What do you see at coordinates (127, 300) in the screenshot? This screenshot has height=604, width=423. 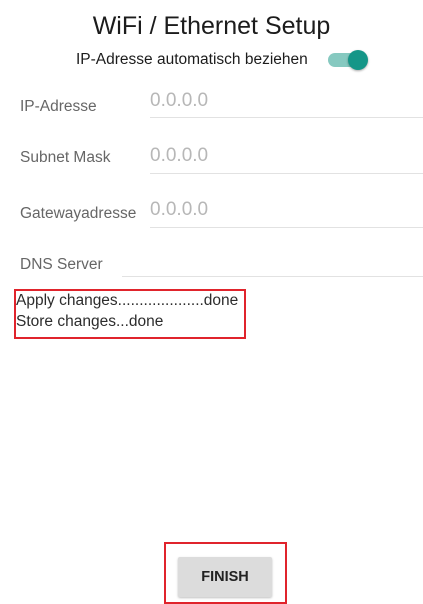 I see `status-apply-changes: Apply changes....................done` at bounding box center [127, 300].